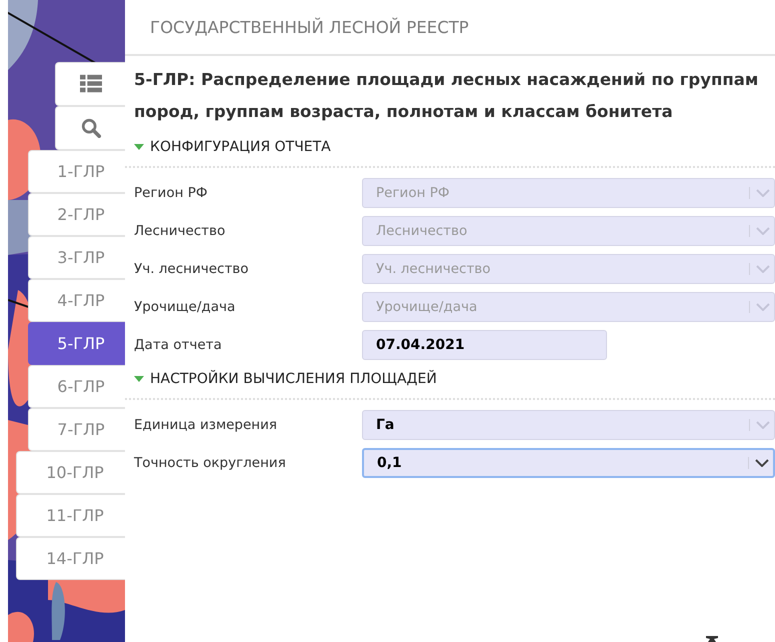 The width and height of the screenshot is (775, 642). What do you see at coordinates (447, 96) in the screenshot?
I see `report-title: 5-ГЛР: Распределение площади лесных насаждений по группам пород, группам возраста, полнотам и классам бонитета` at bounding box center [447, 96].